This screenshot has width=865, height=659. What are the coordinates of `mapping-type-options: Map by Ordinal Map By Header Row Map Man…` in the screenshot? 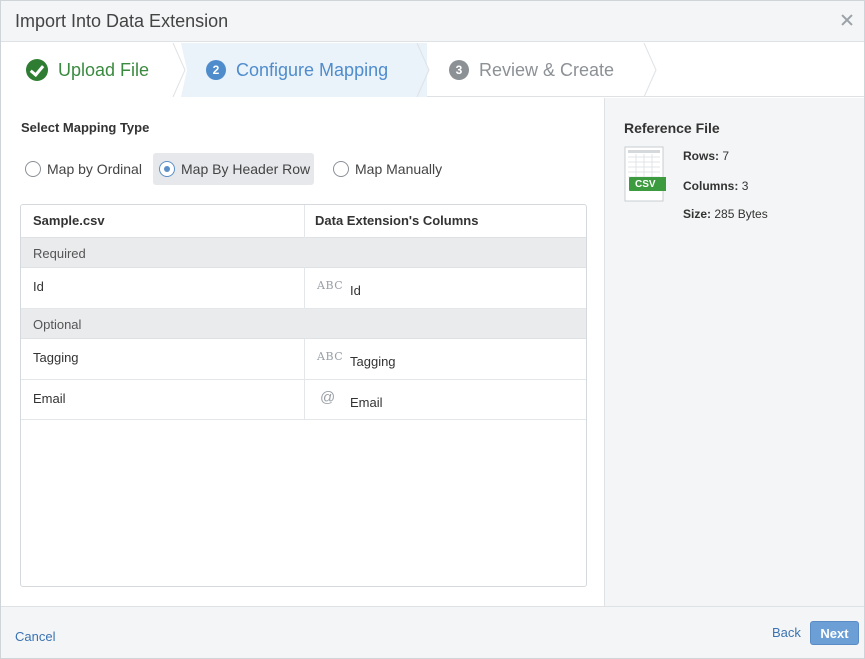 It's located at (301, 169).